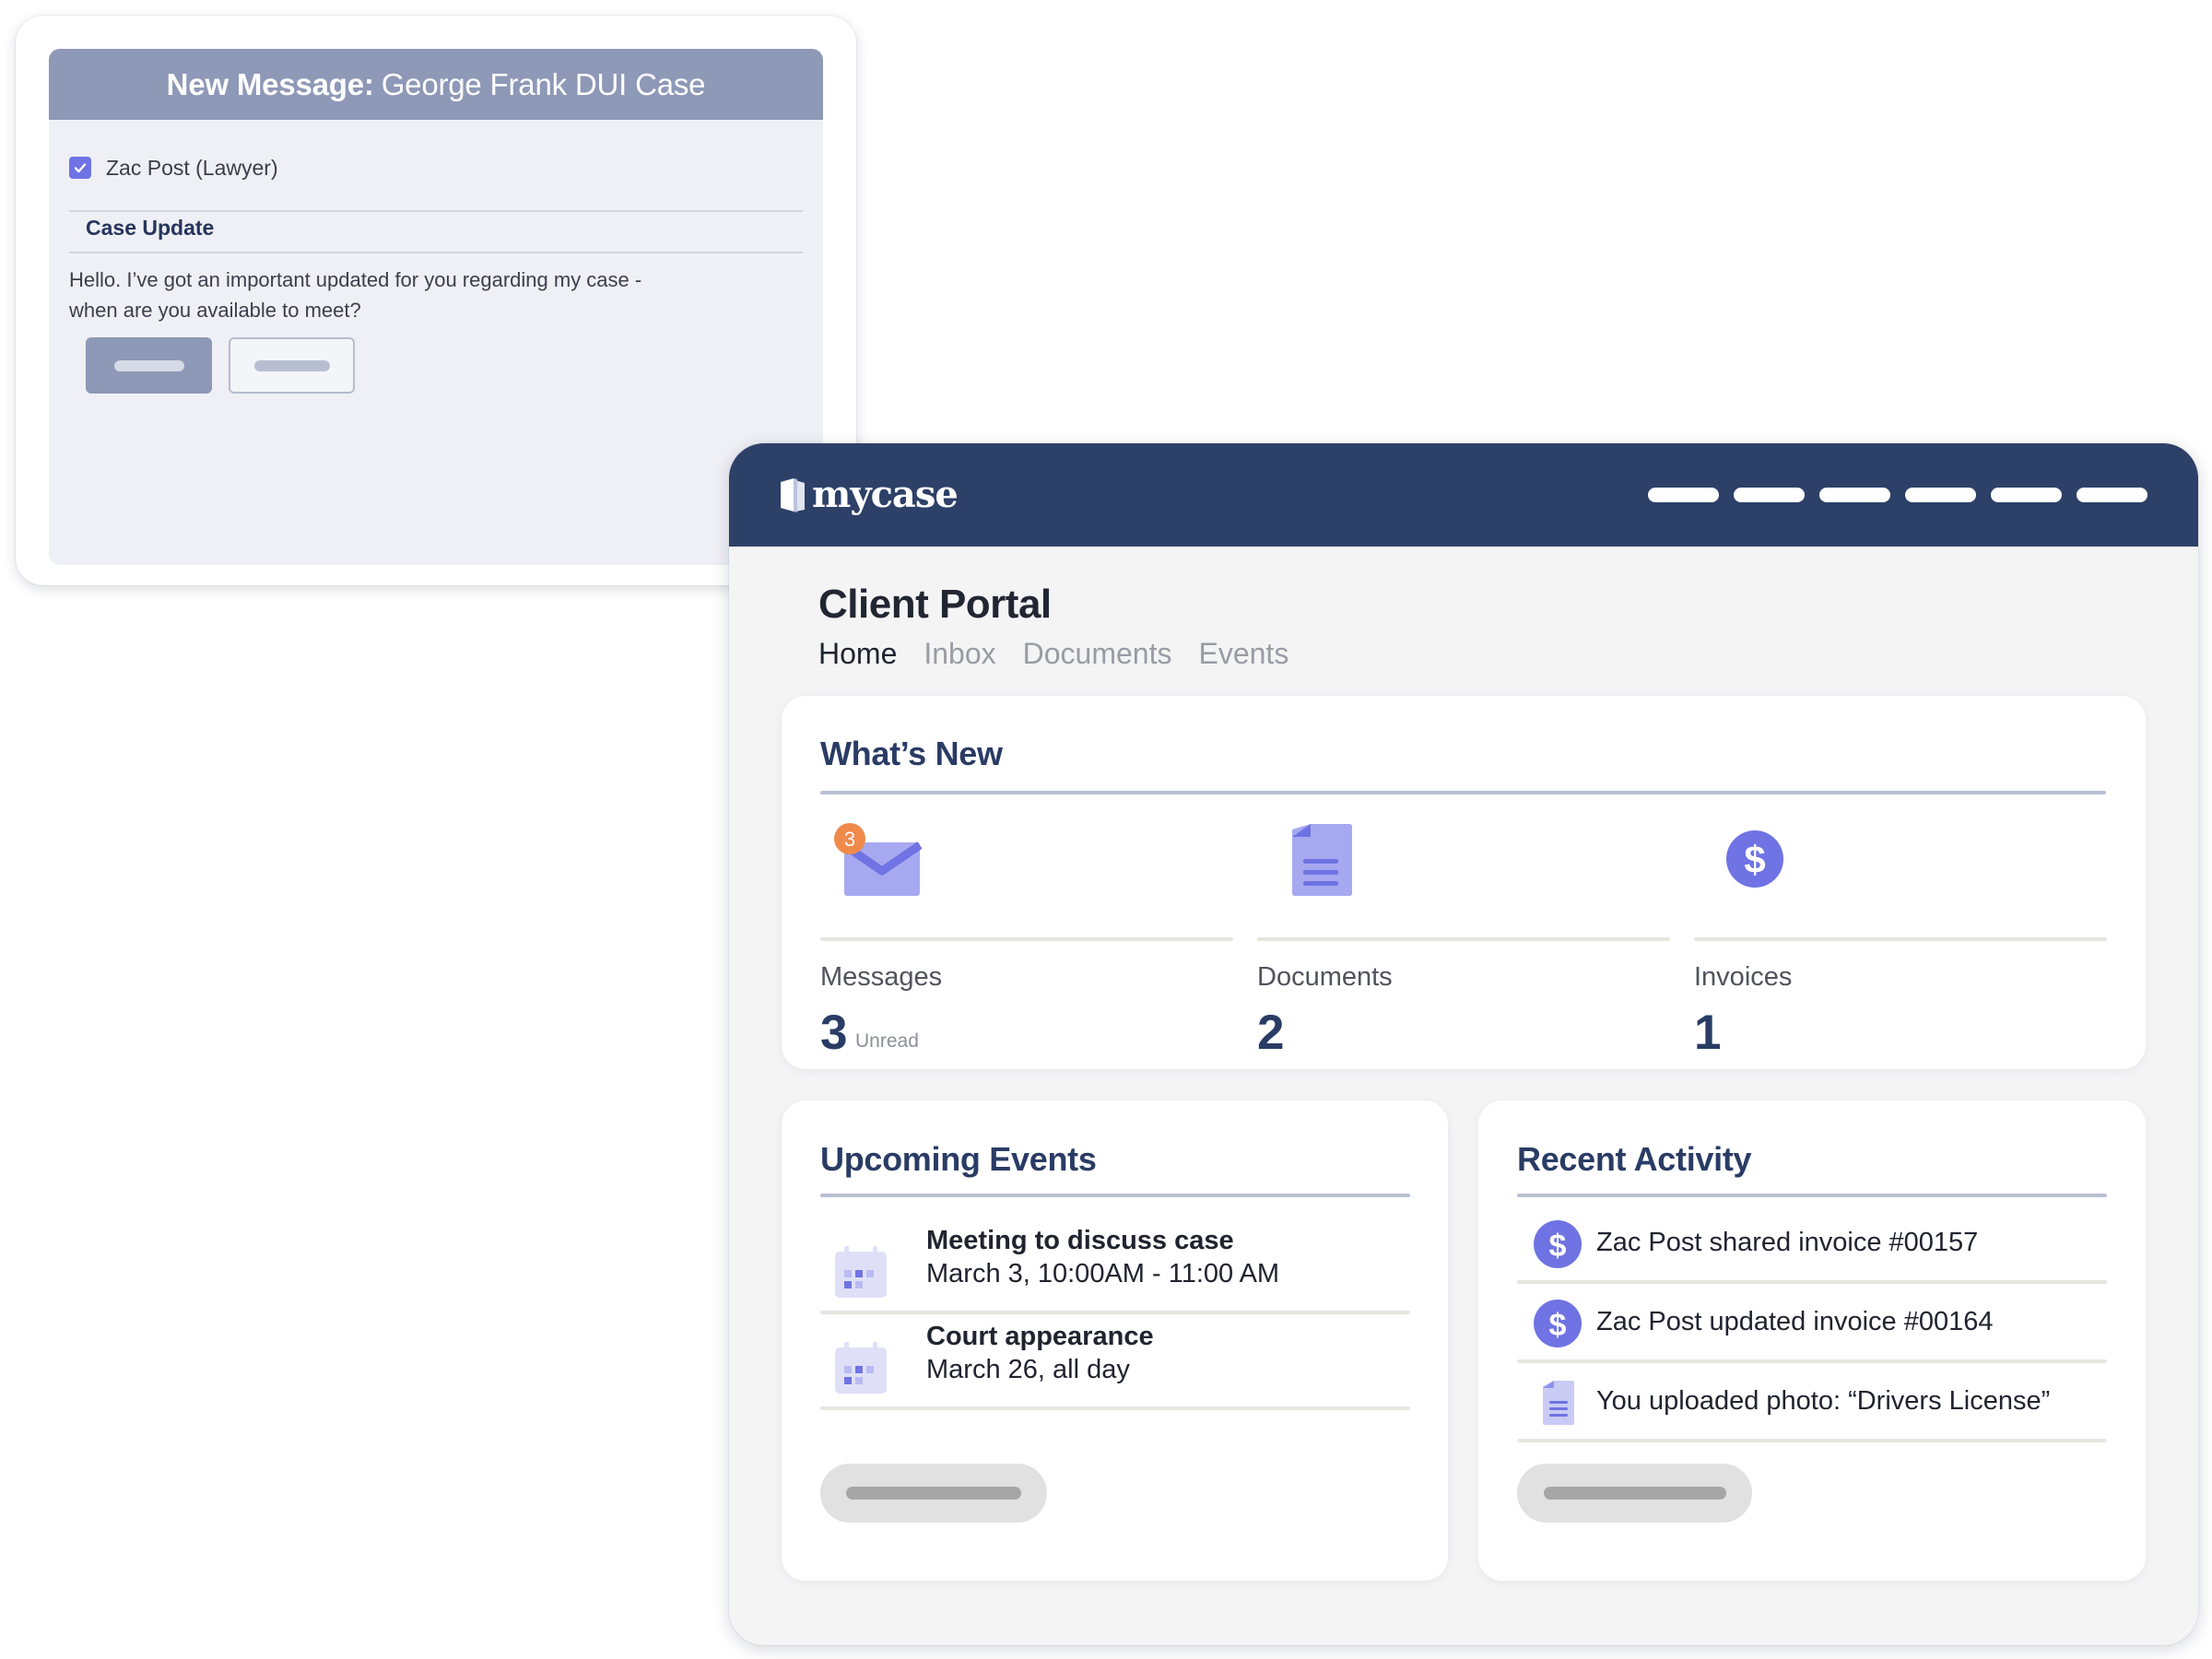 Image resolution: width=2212 pixels, height=1659 pixels. Describe the element at coordinates (959, 654) in the screenshot. I see `tab-inbox: Inbox` at that location.